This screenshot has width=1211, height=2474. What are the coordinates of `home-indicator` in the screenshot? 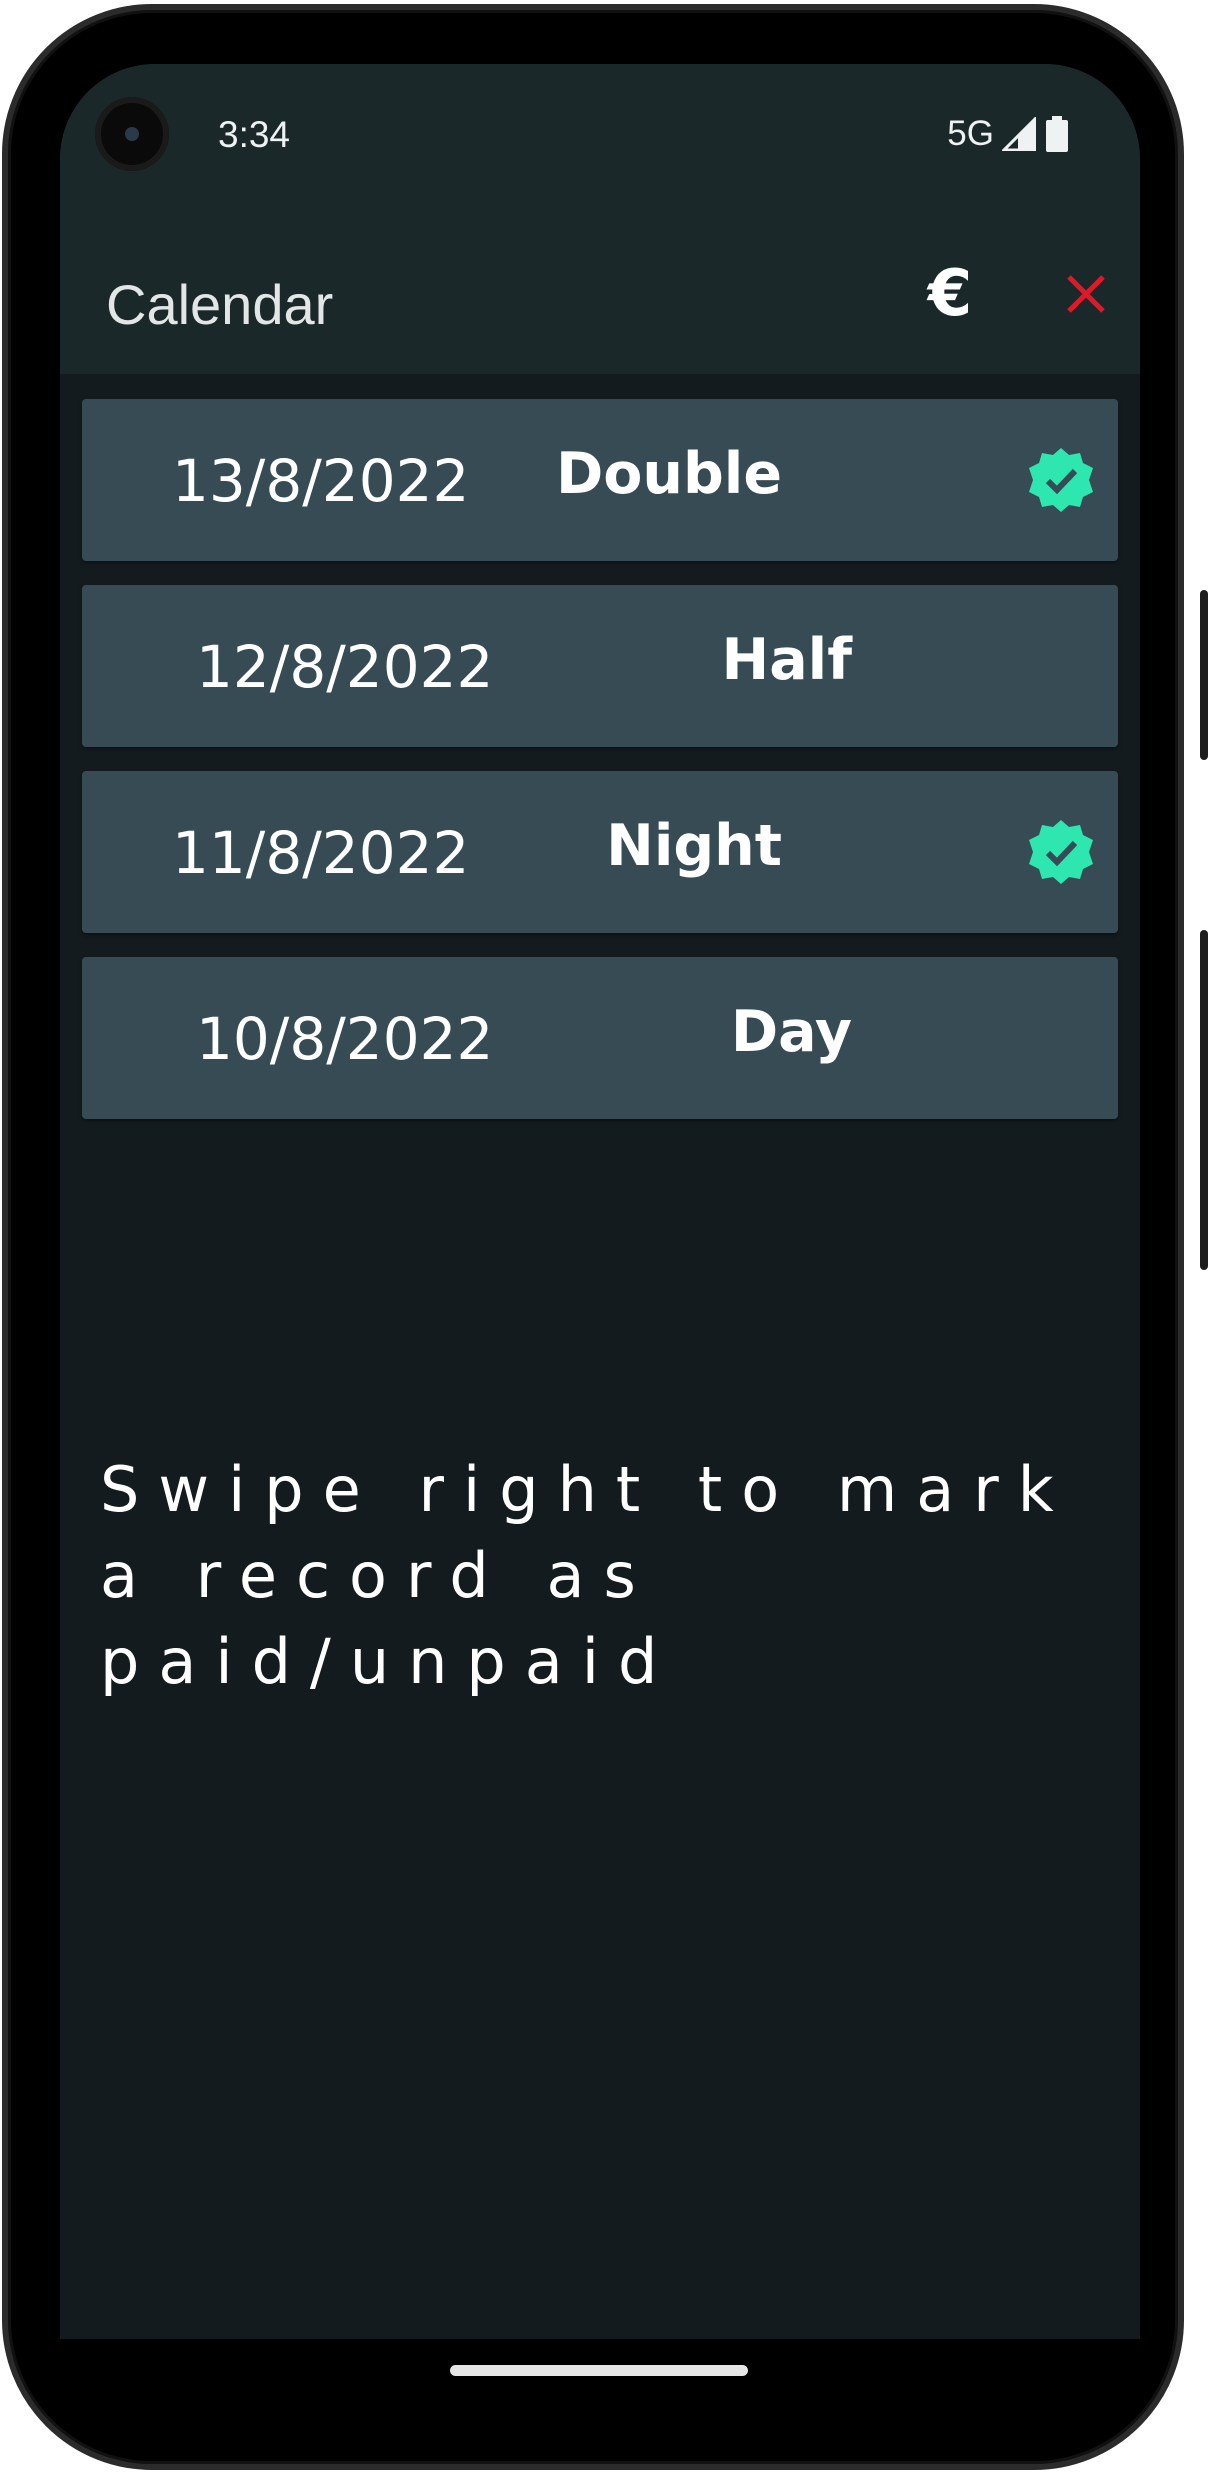 It's located at (599, 2370).